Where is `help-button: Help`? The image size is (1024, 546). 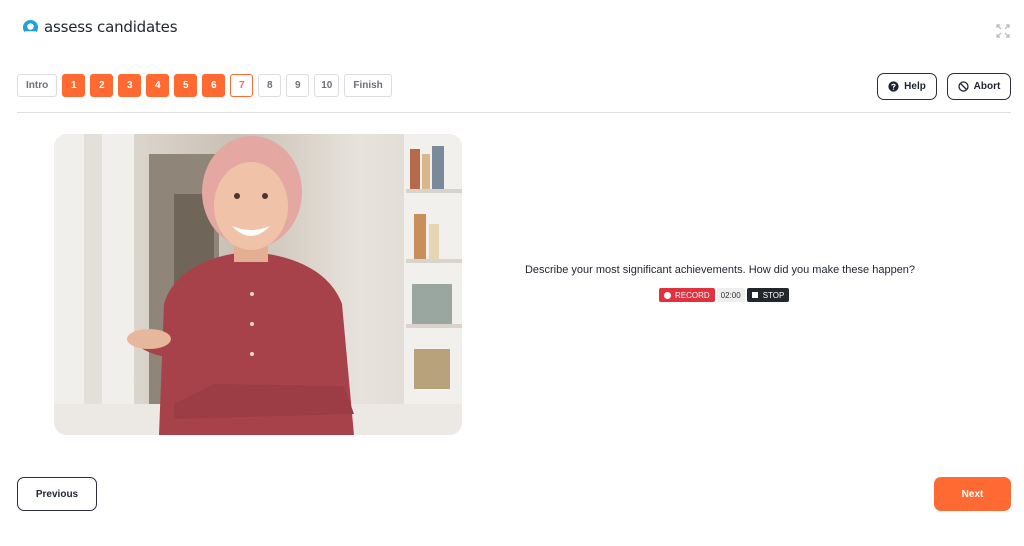
help-button: Help is located at coordinates (907, 86).